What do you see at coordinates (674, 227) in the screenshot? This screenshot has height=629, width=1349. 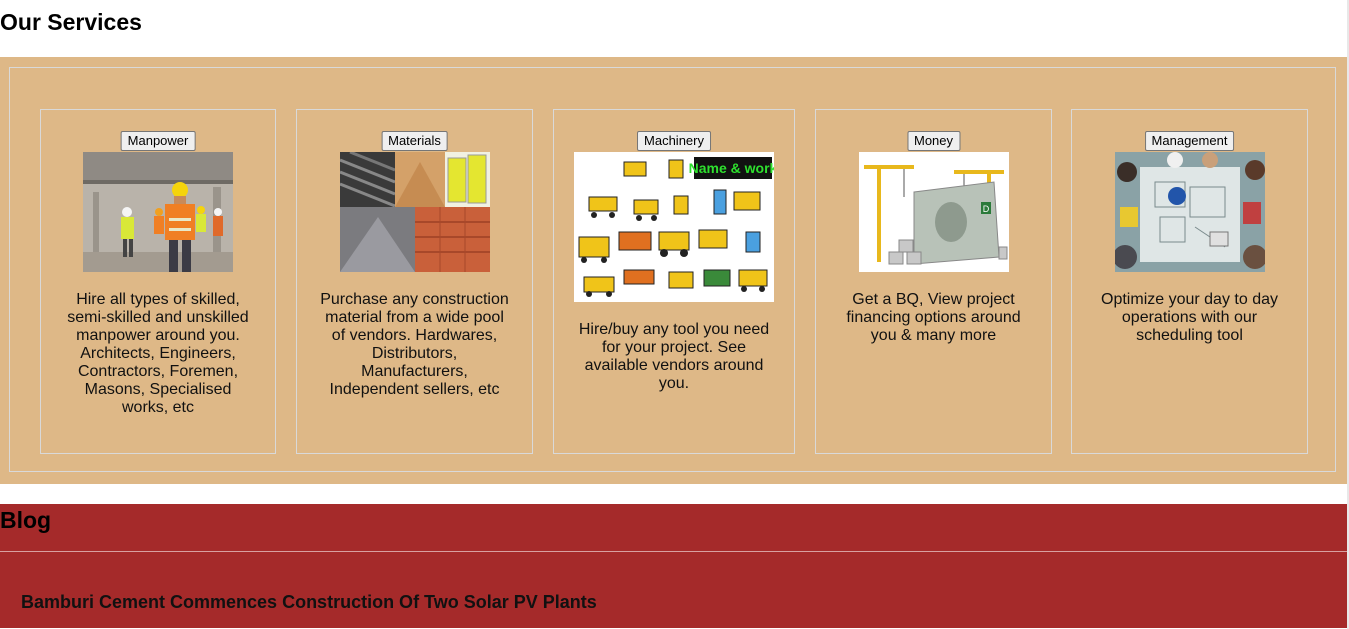 I see `construction-machinery-image: Name & work` at bounding box center [674, 227].